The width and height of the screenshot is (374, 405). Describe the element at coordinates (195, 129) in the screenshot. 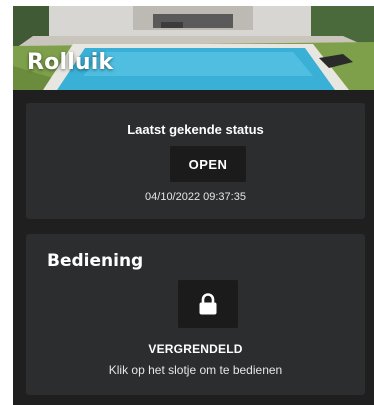

I see `status-heading: Laatst gekende status` at that location.